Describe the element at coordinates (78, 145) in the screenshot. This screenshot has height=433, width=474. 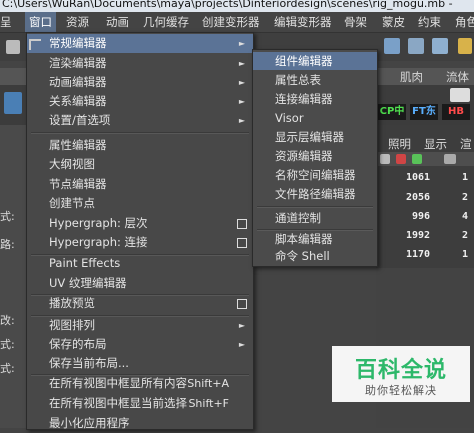
I see `menu-item-label: 属性编辑器` at that location.